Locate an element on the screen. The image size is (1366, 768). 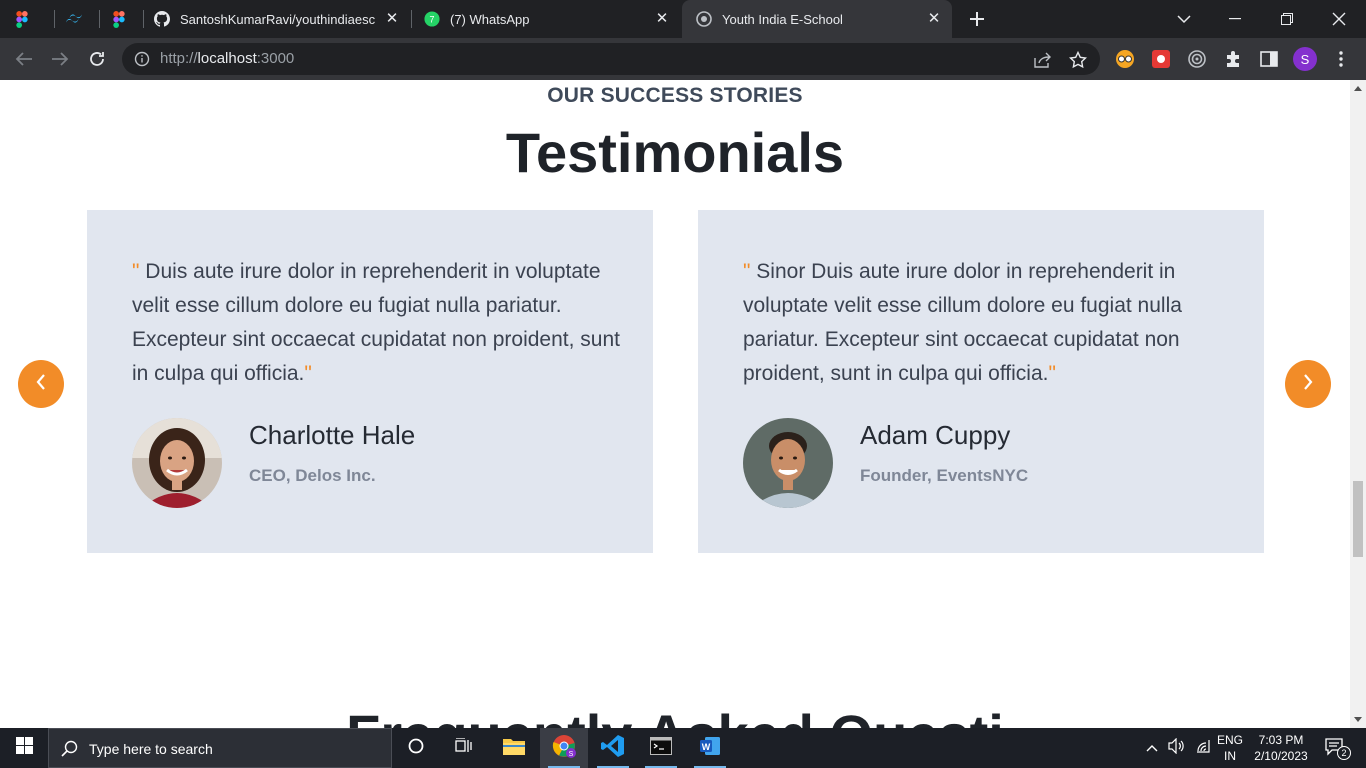
whatsapp-icon: 7 is located at coordinates (432, 19).